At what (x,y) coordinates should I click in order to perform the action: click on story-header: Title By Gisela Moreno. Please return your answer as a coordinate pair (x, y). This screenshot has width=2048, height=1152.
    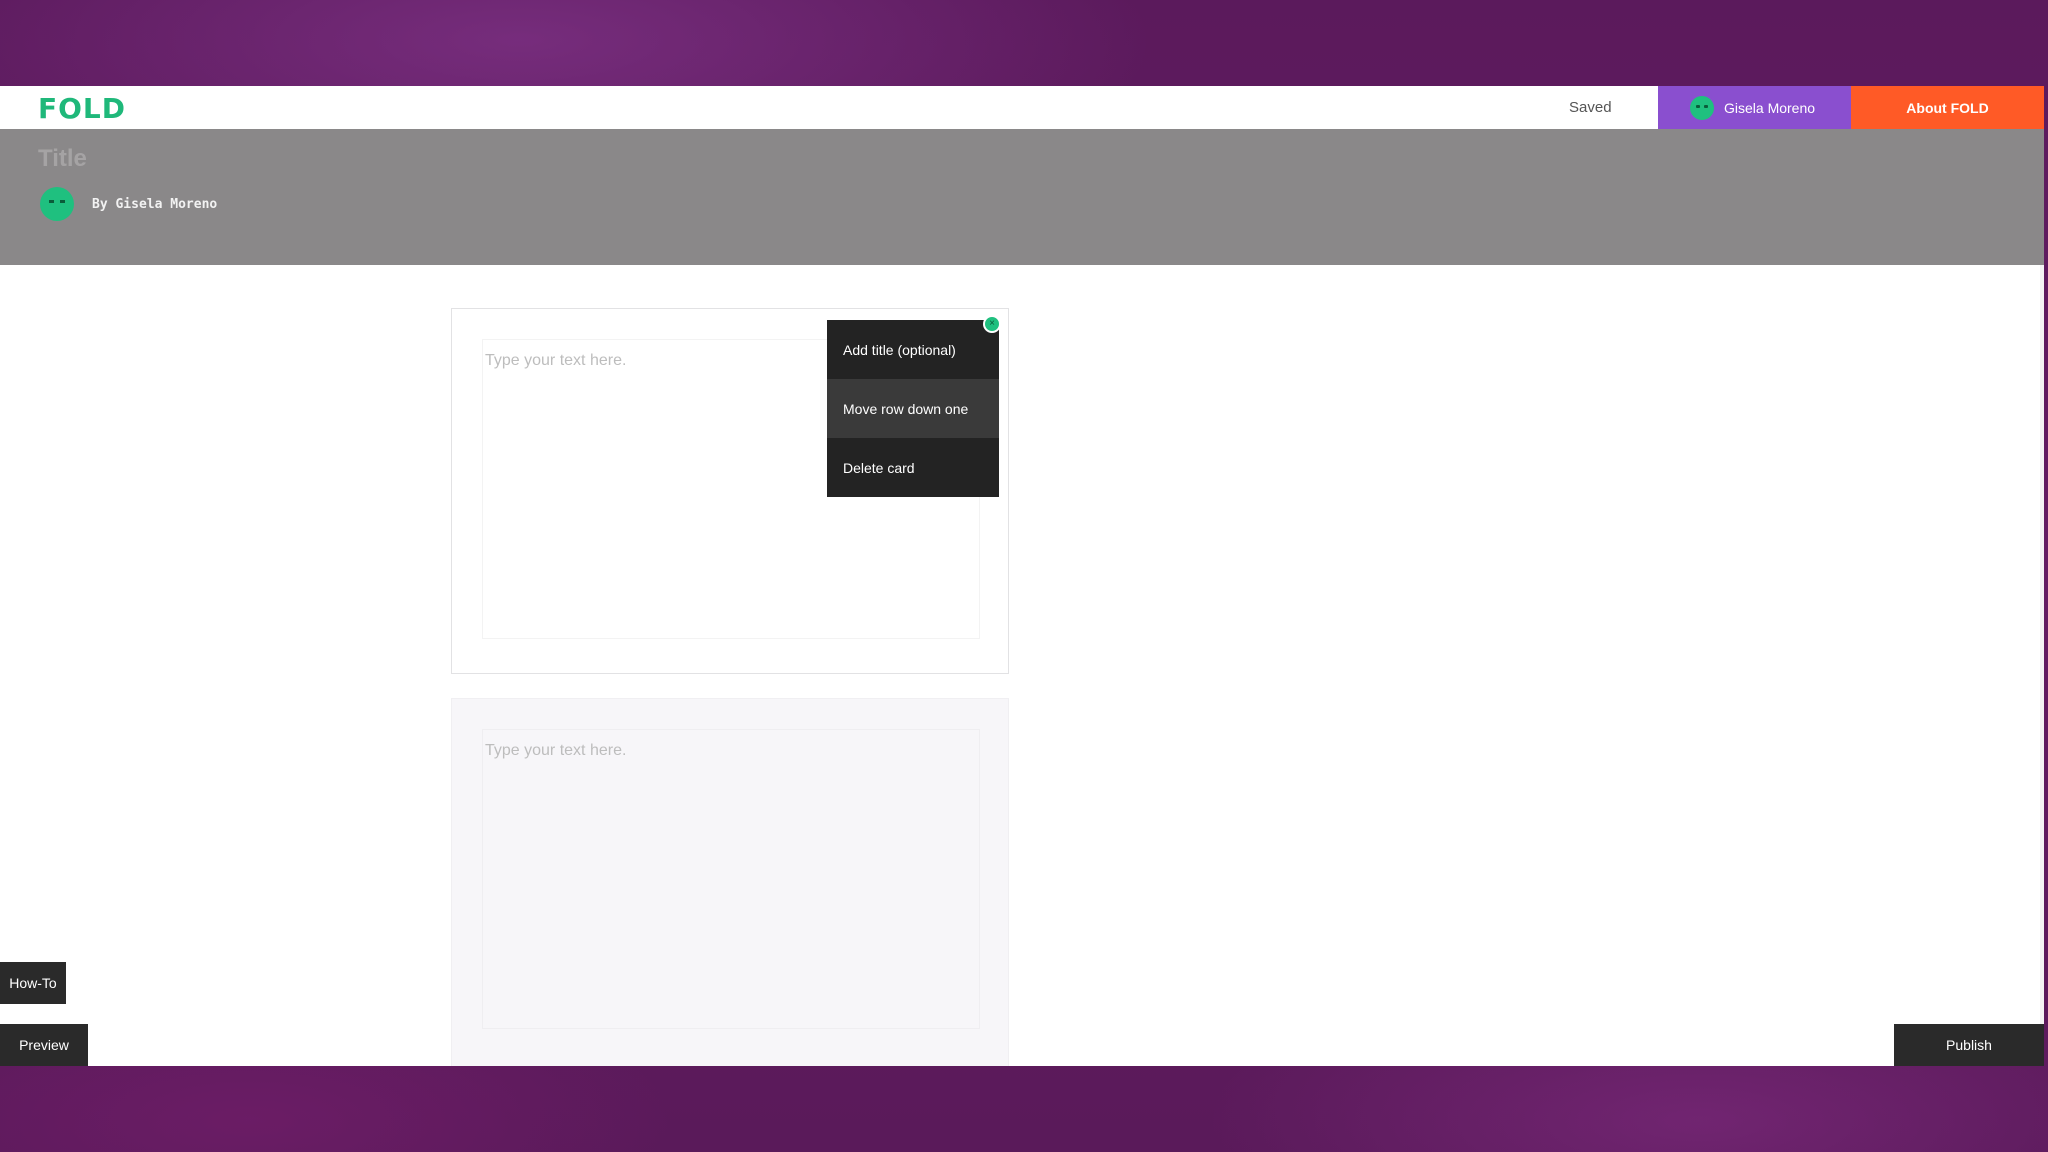
    Looking at the image, I should click on (1022, 197).